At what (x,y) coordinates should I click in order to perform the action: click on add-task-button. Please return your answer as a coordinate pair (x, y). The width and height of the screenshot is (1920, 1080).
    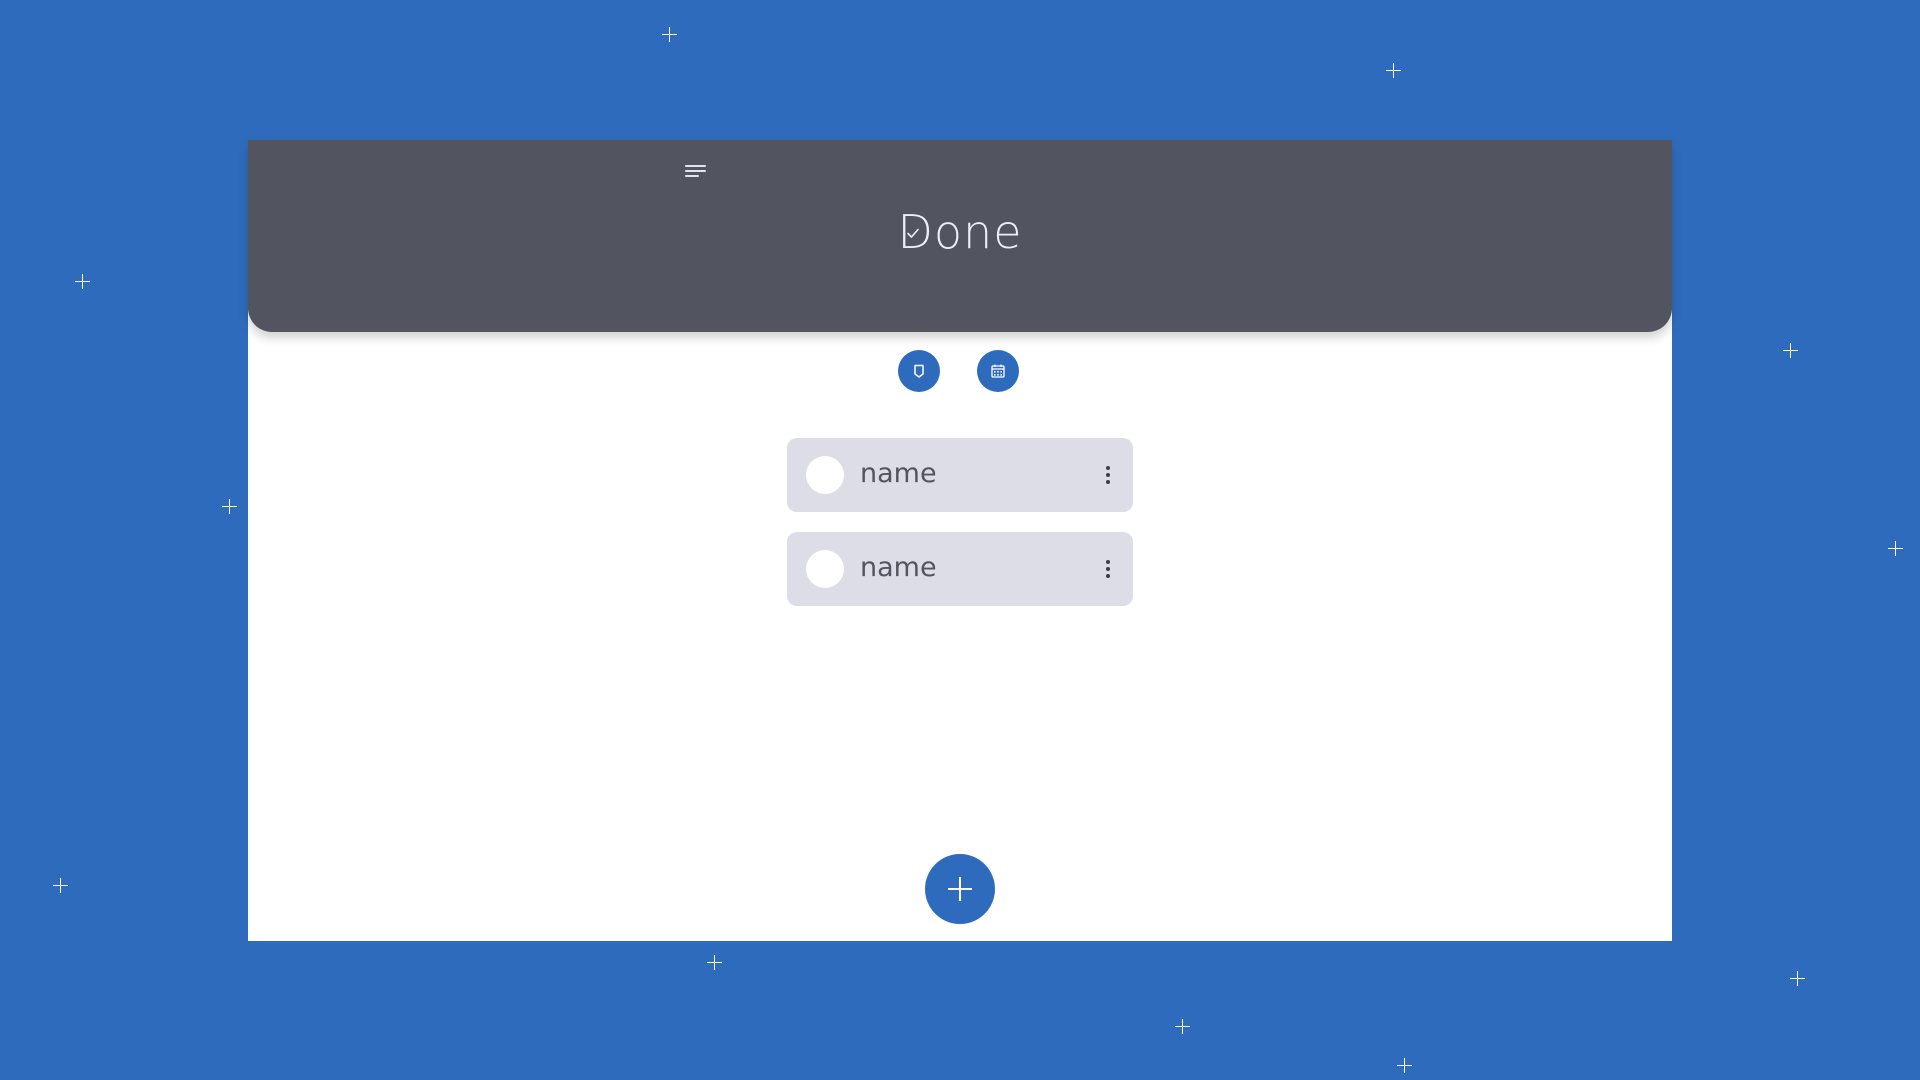
    Looking at the image, I should click on (960, 889).